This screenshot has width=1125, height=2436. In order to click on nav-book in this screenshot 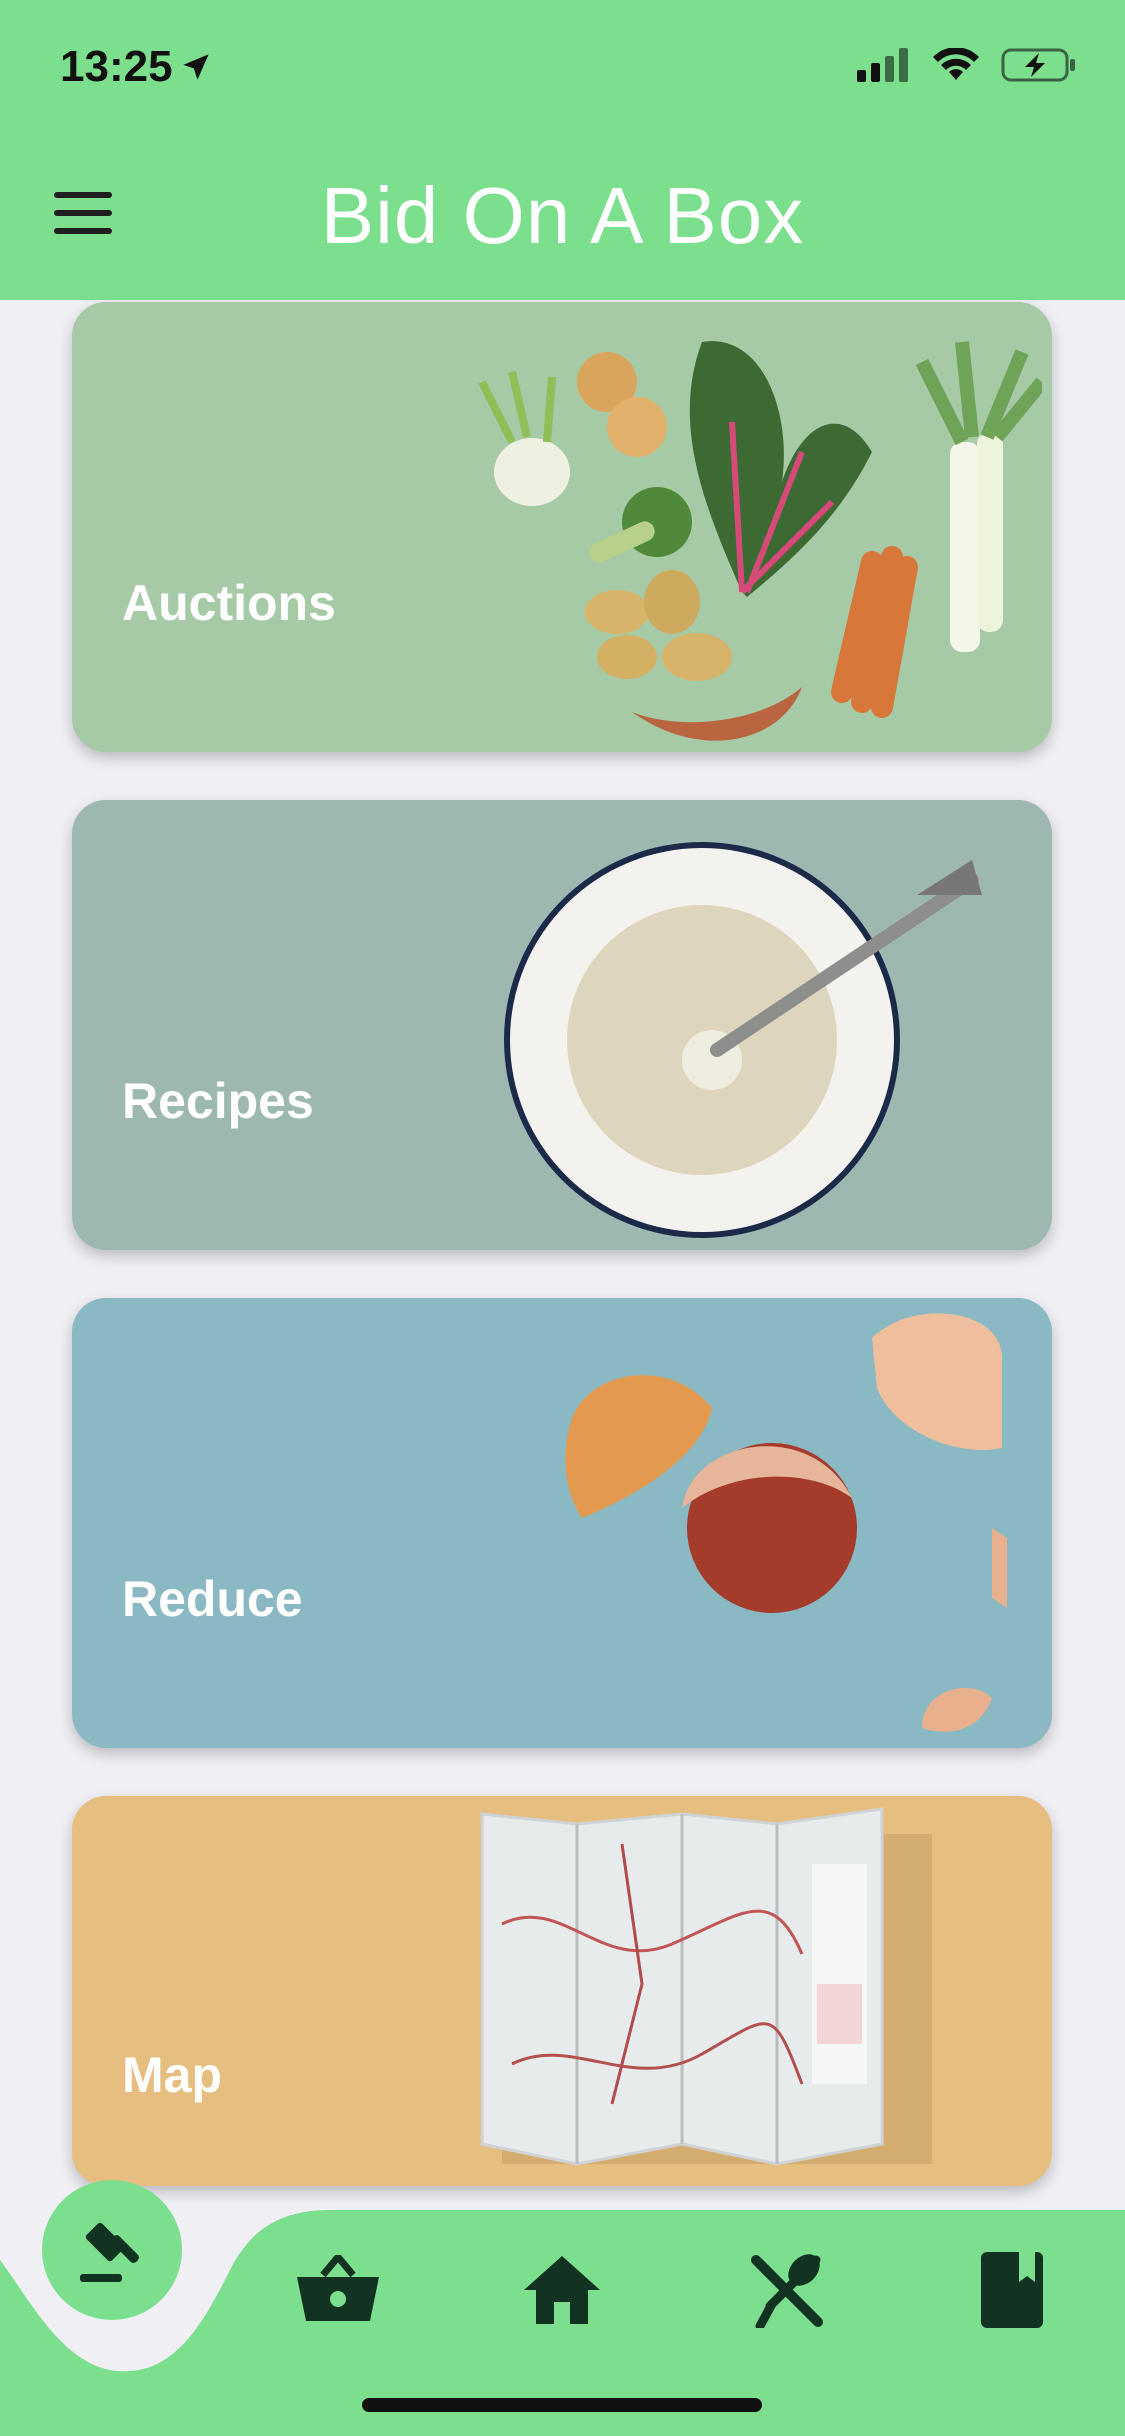, I will do `click(1012, 2290)`.